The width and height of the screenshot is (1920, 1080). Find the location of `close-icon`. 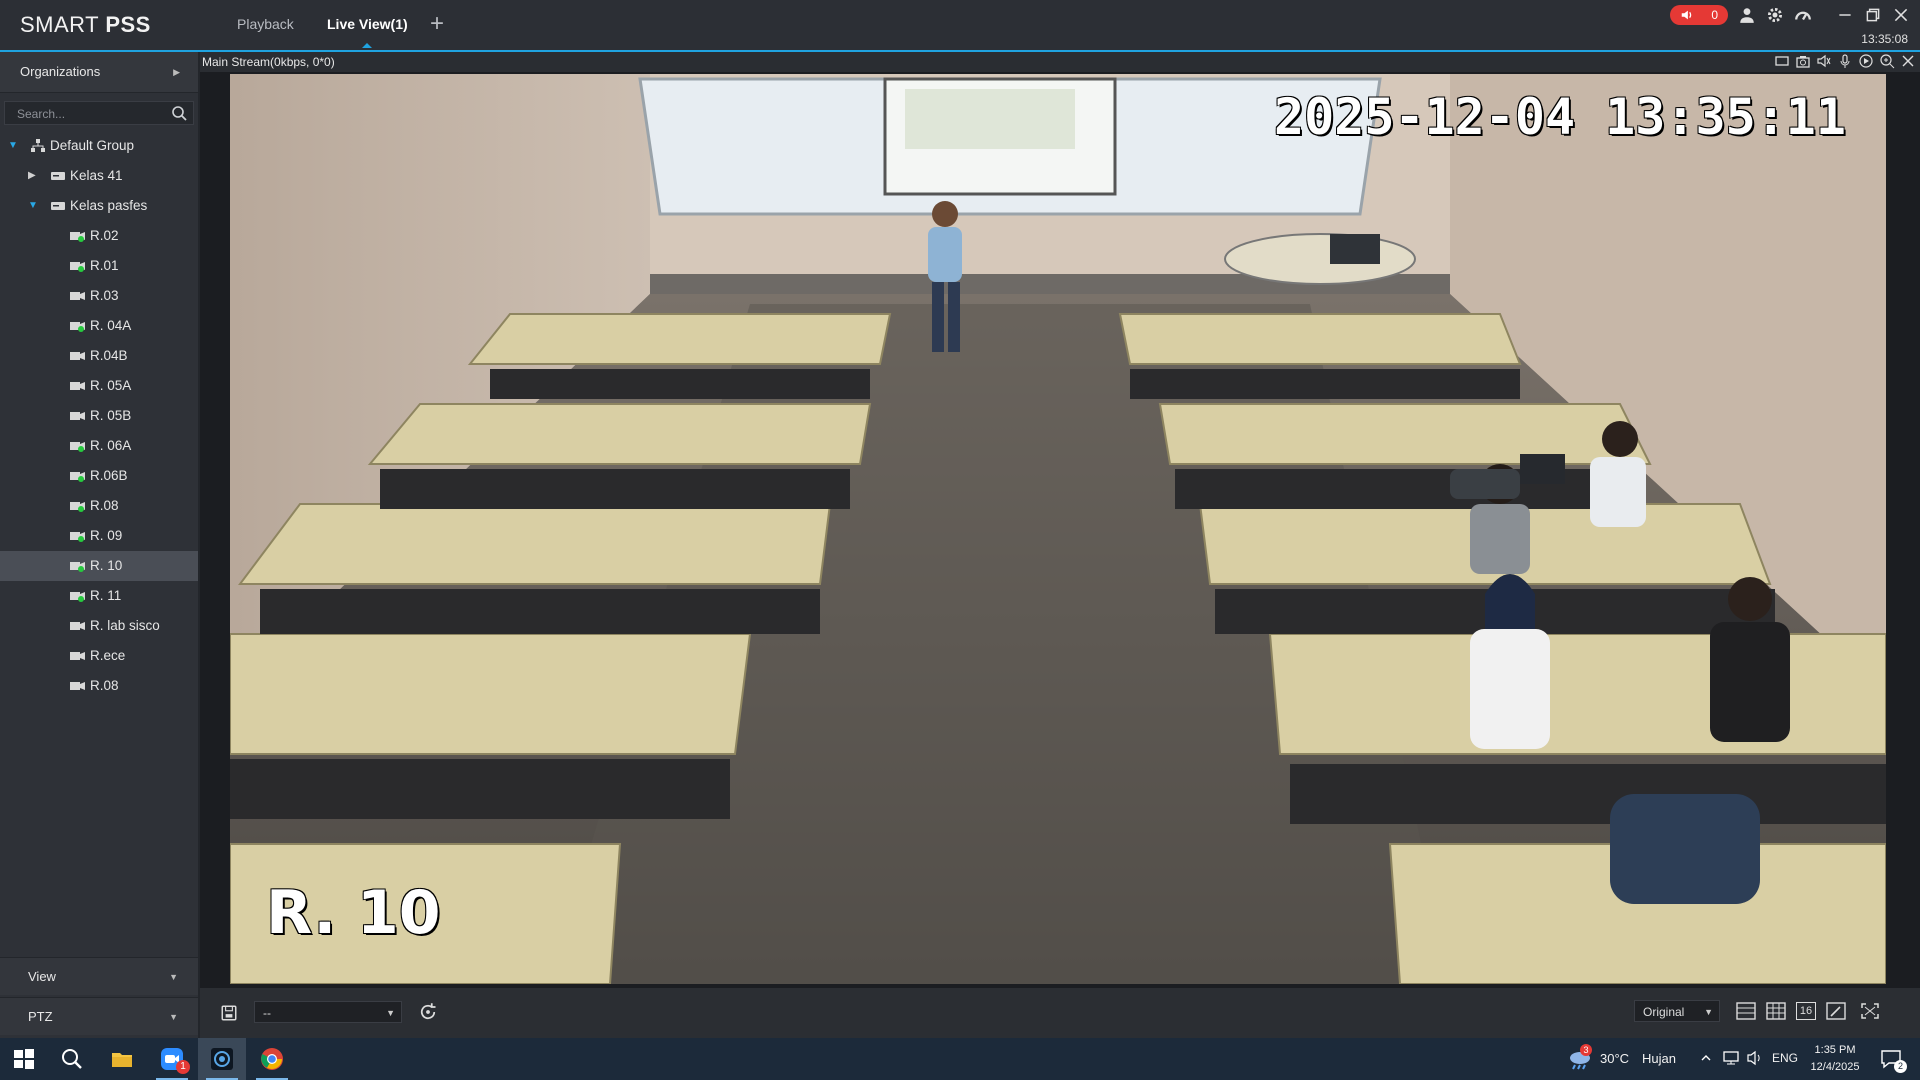

close-icon is located at coordinates (1908, 61).